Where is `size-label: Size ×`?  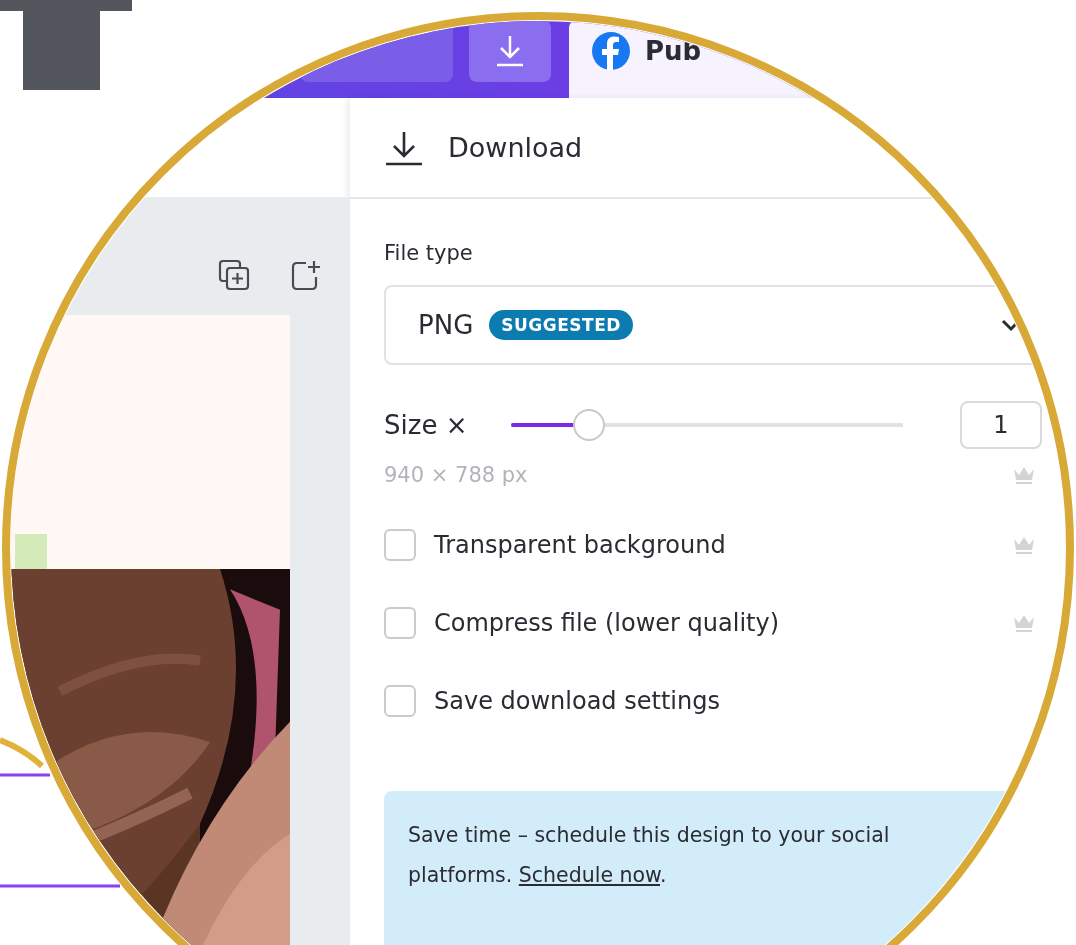 size-label: Size × is located at coordinates (426, 425).